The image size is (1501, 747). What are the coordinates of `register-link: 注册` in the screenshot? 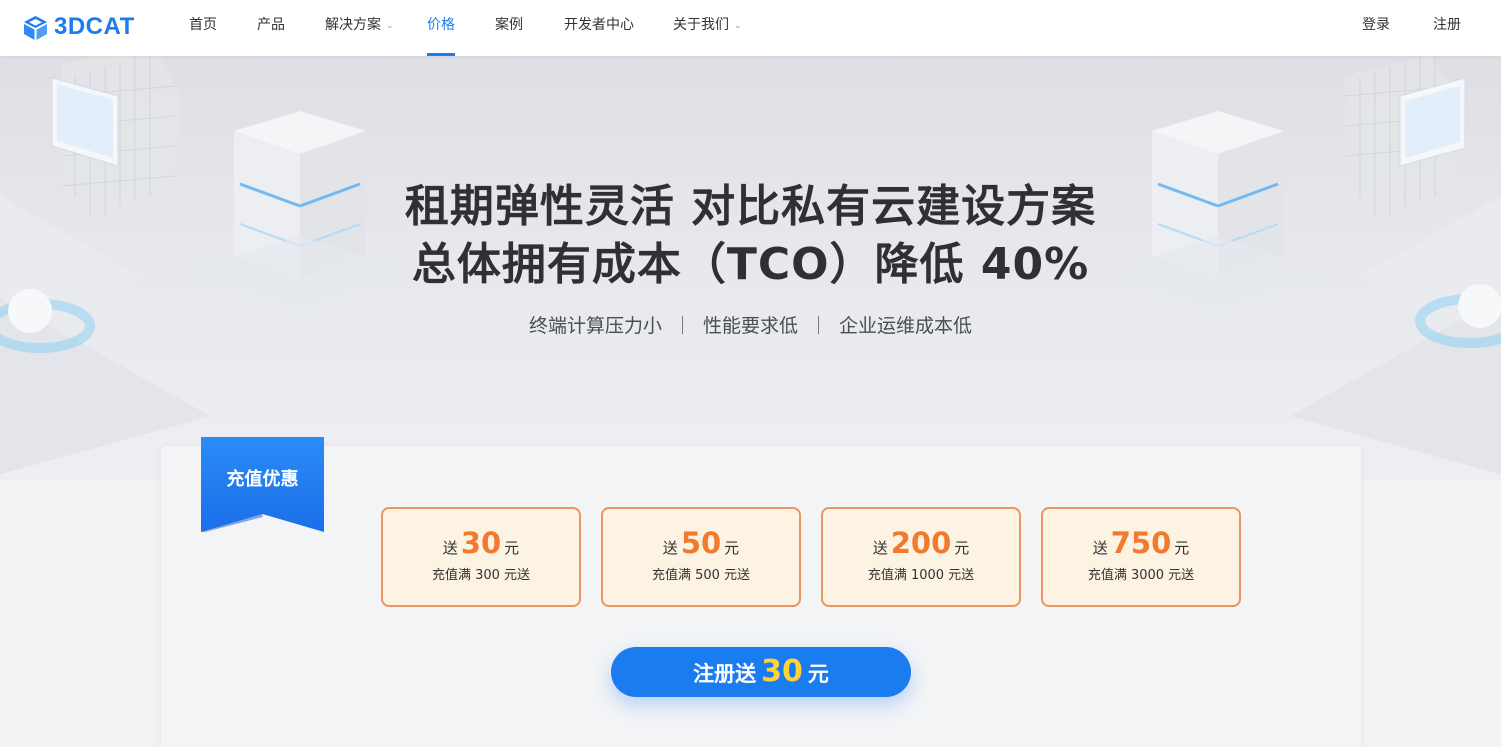 It's located at (1447, 28).